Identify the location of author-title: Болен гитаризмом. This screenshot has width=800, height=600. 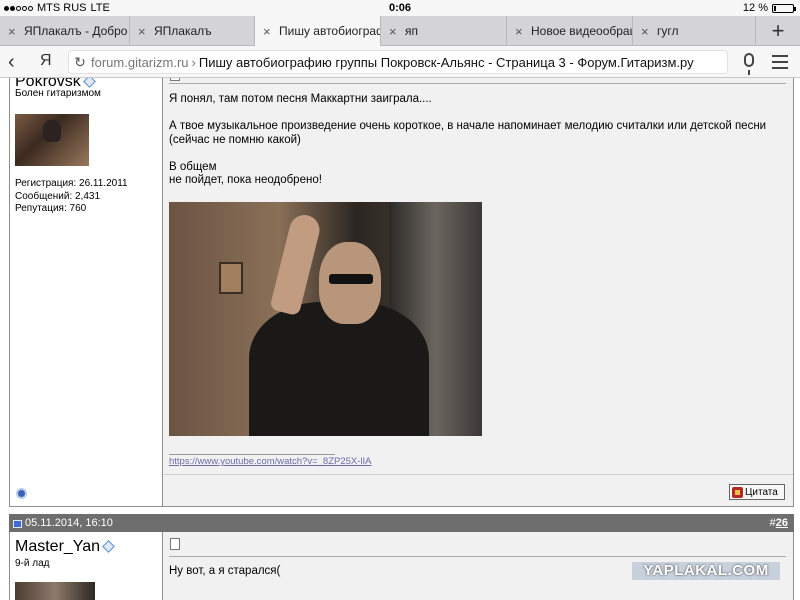
(58, 93).